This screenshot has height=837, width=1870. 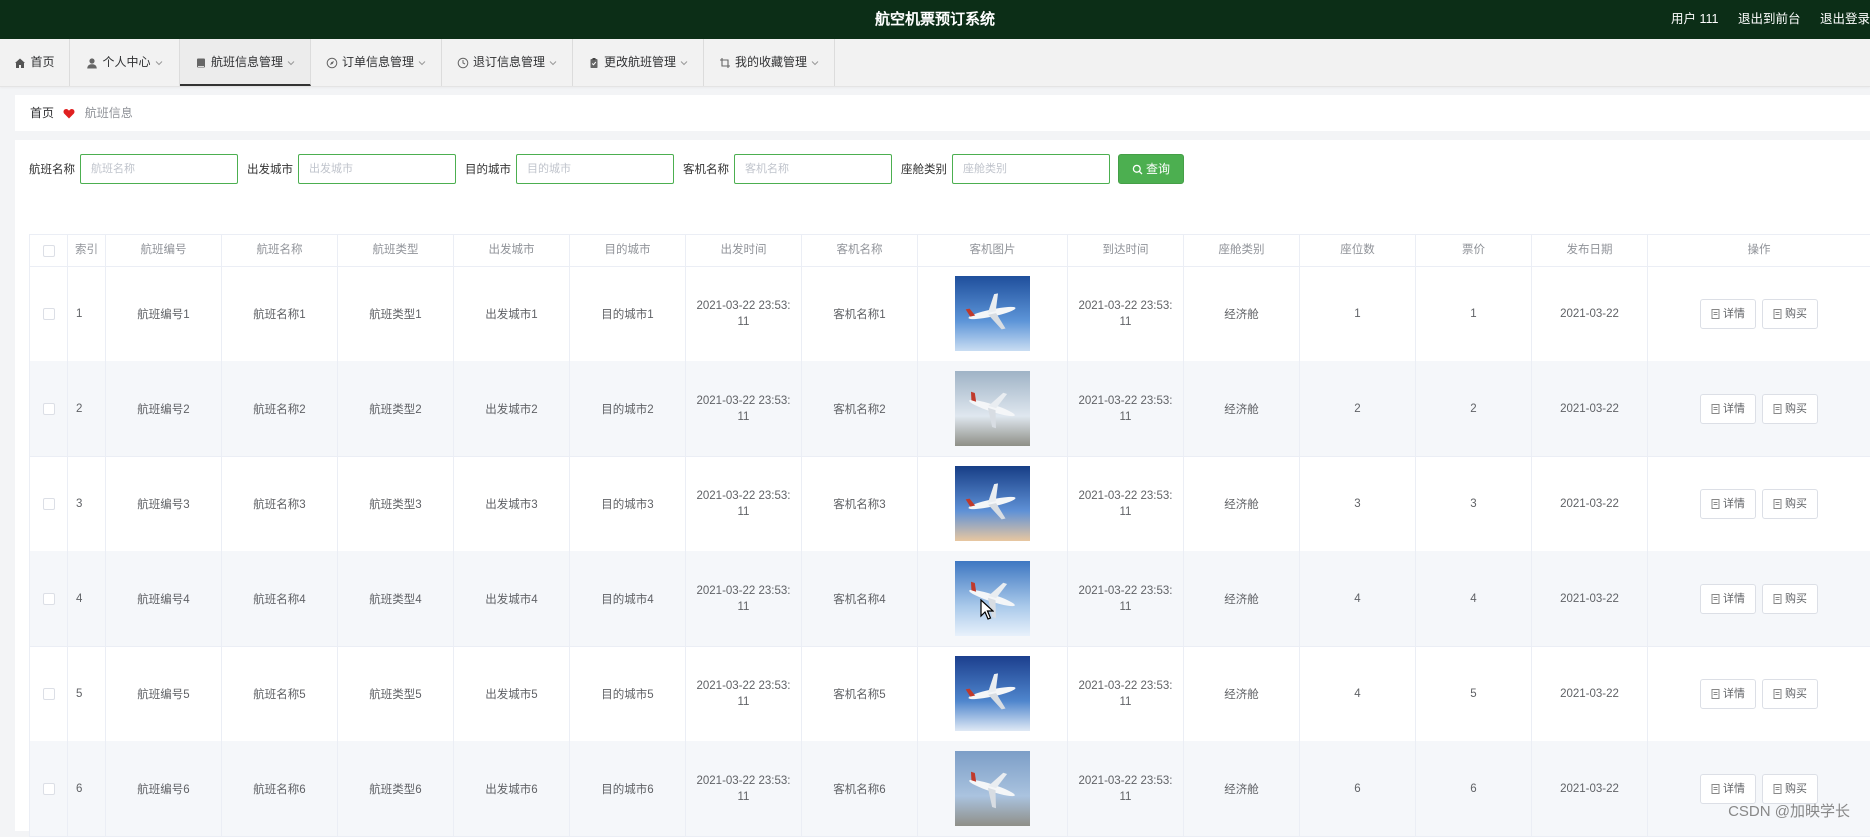 What do you see at coordinates (859, 693) in the screenshot?
I see `cell-plane: 客机名称5` at bounding box center [859, 693].